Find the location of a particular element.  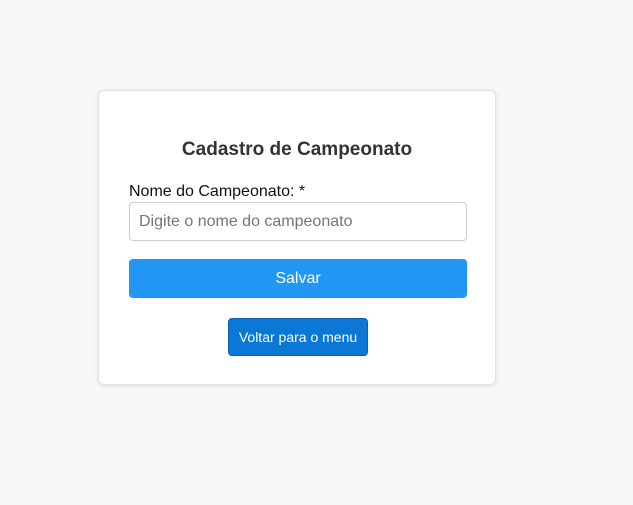

back-to-menu-button: Voltar para o menu is located at coordinates (298, 337).